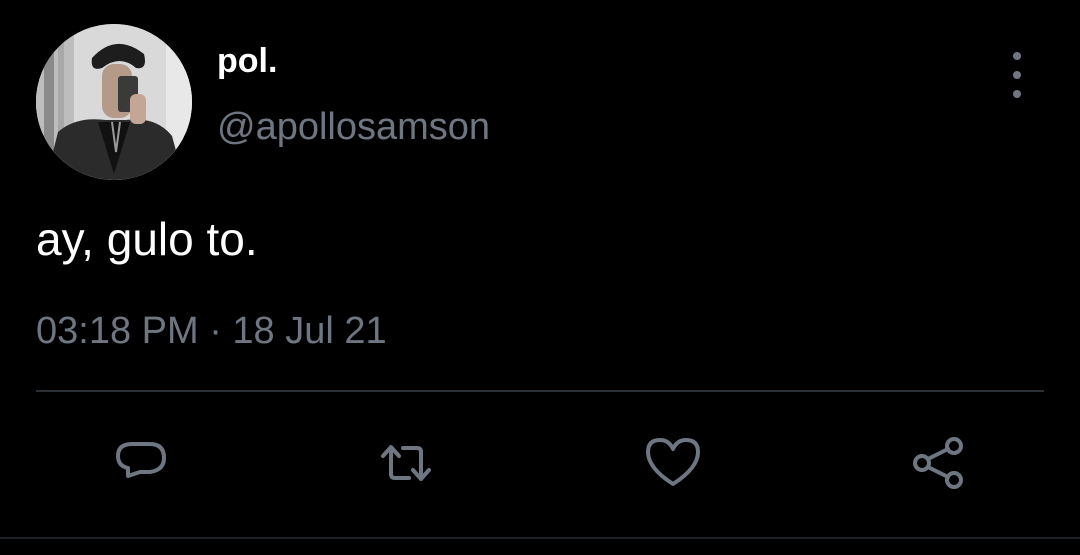 Image resolution: width=1080 pixels, height=555 pixels. What do you see at coordinates (1017, 56) in the screenshot?
I see `more-vertical-icon` at bounding box center [1017, 56].